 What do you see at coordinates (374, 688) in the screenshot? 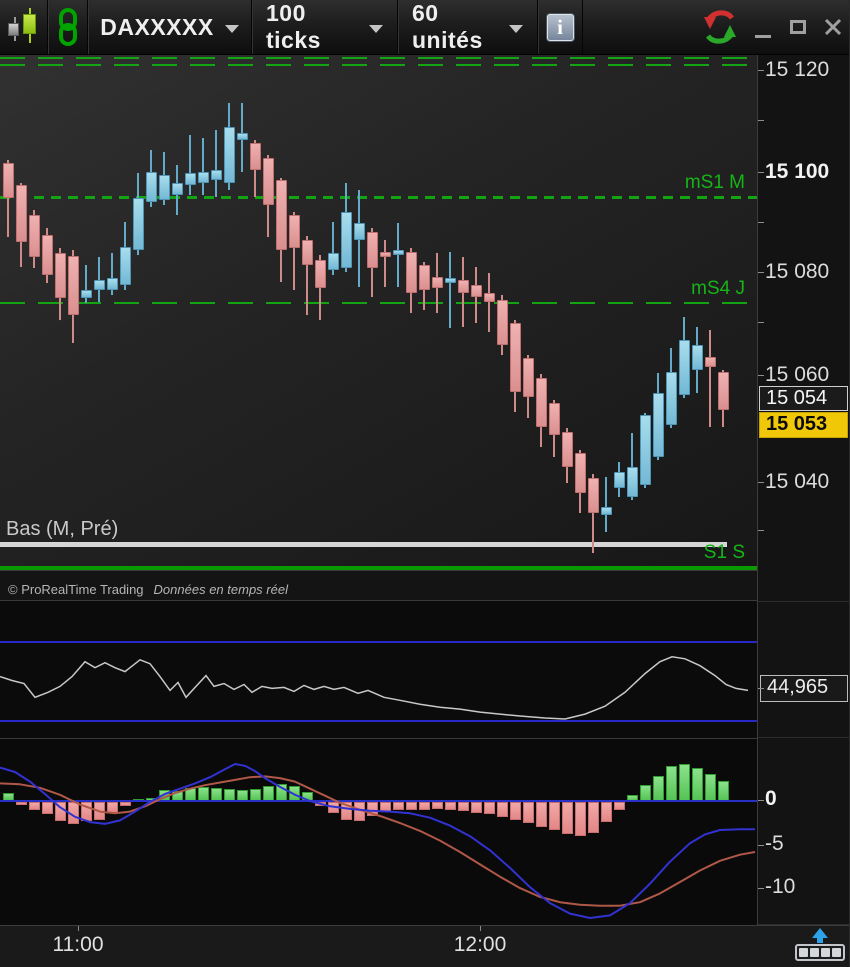
I see `rsi-line` at bounding box center [374, 688].